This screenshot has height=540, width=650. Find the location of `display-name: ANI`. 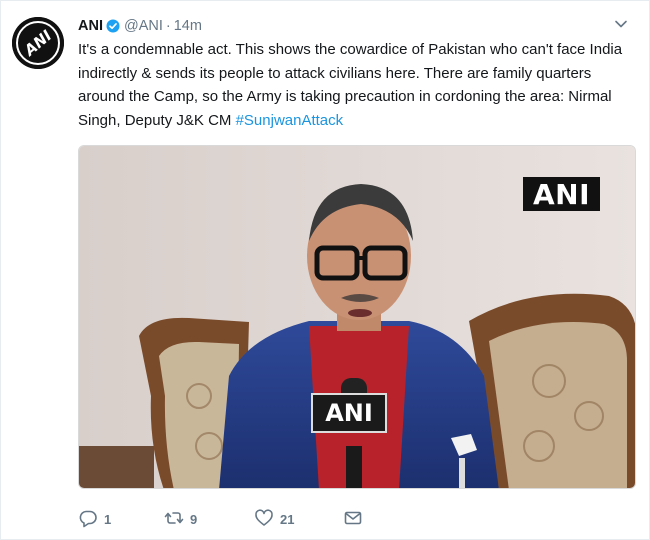

display-name: ANI is located at coordinates (90, 26).